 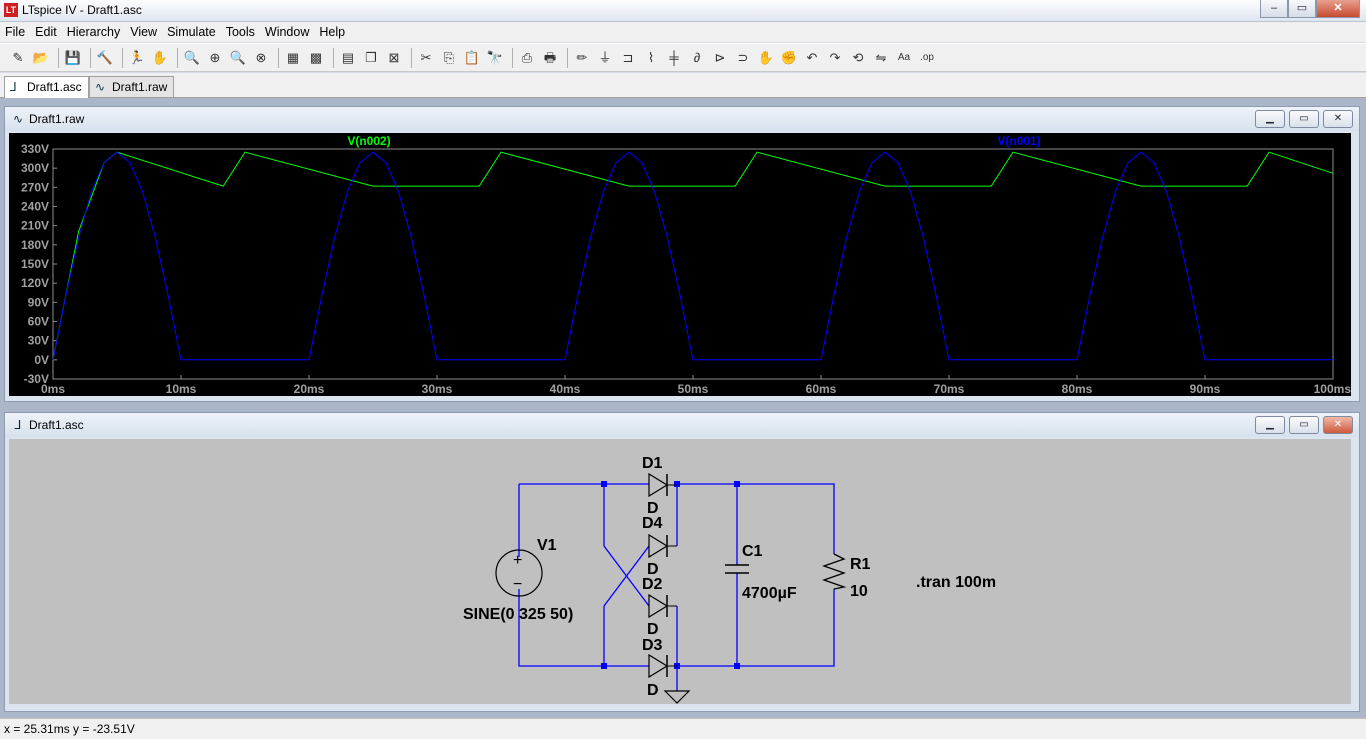 I want to click on new-schematic-icon: ✎, so click(x=18, y=58).